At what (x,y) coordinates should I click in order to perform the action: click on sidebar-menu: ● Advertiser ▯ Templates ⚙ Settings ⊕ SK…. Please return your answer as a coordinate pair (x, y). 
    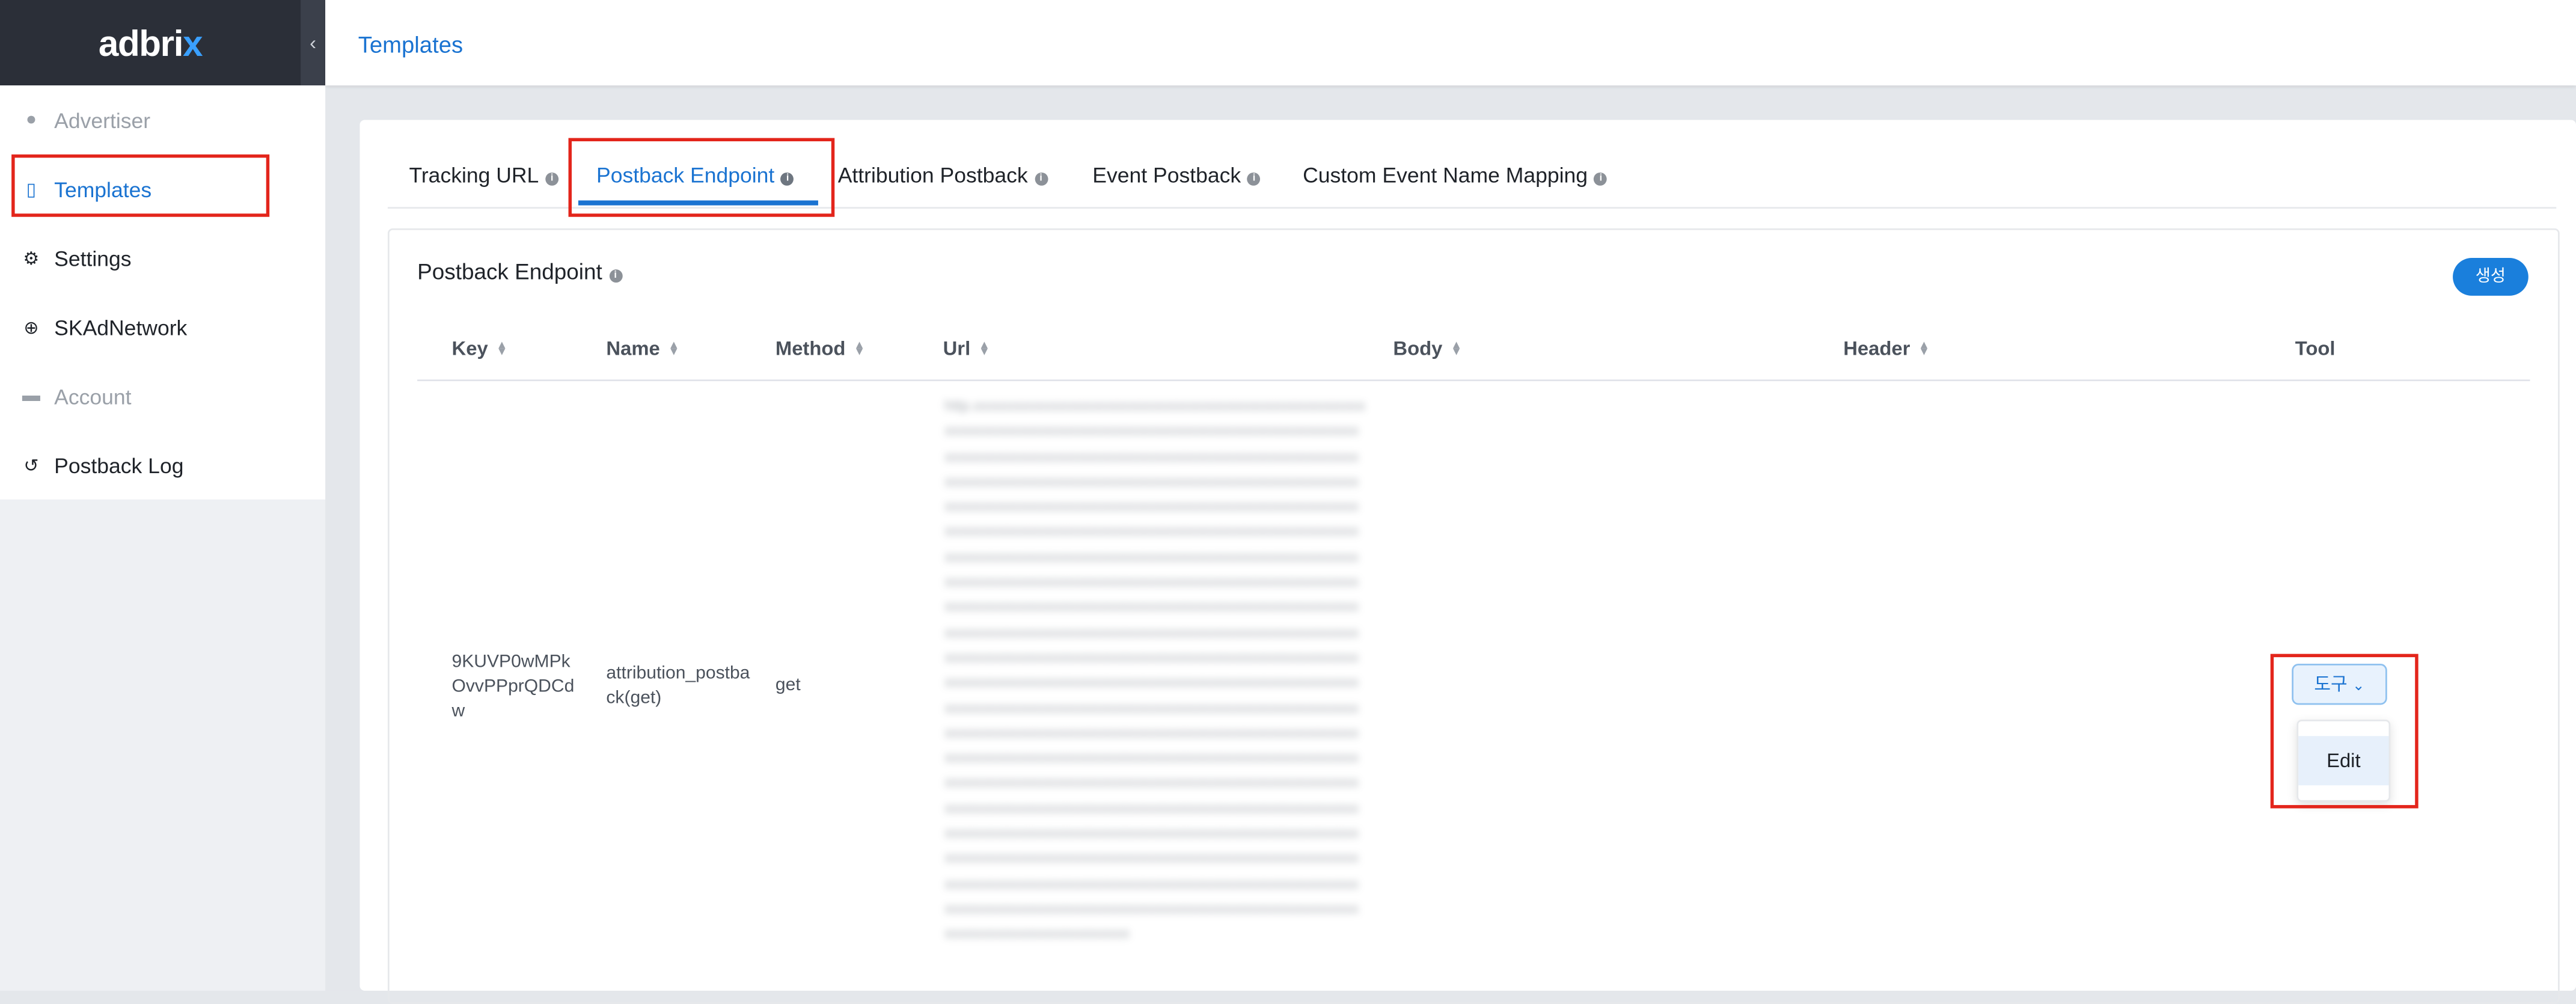
    Looking at the image, I should click on (163, 293).